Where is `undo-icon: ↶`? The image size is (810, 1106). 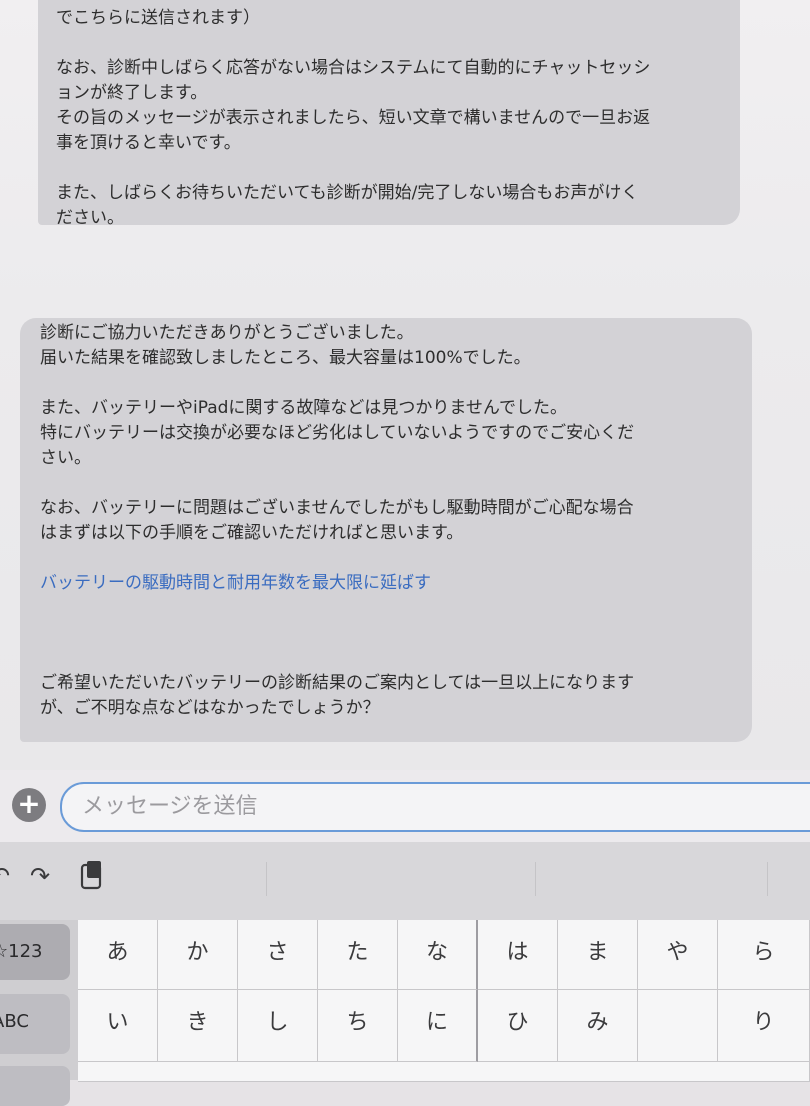
undo-icon: ↶ is located at coordinates (5, 876).